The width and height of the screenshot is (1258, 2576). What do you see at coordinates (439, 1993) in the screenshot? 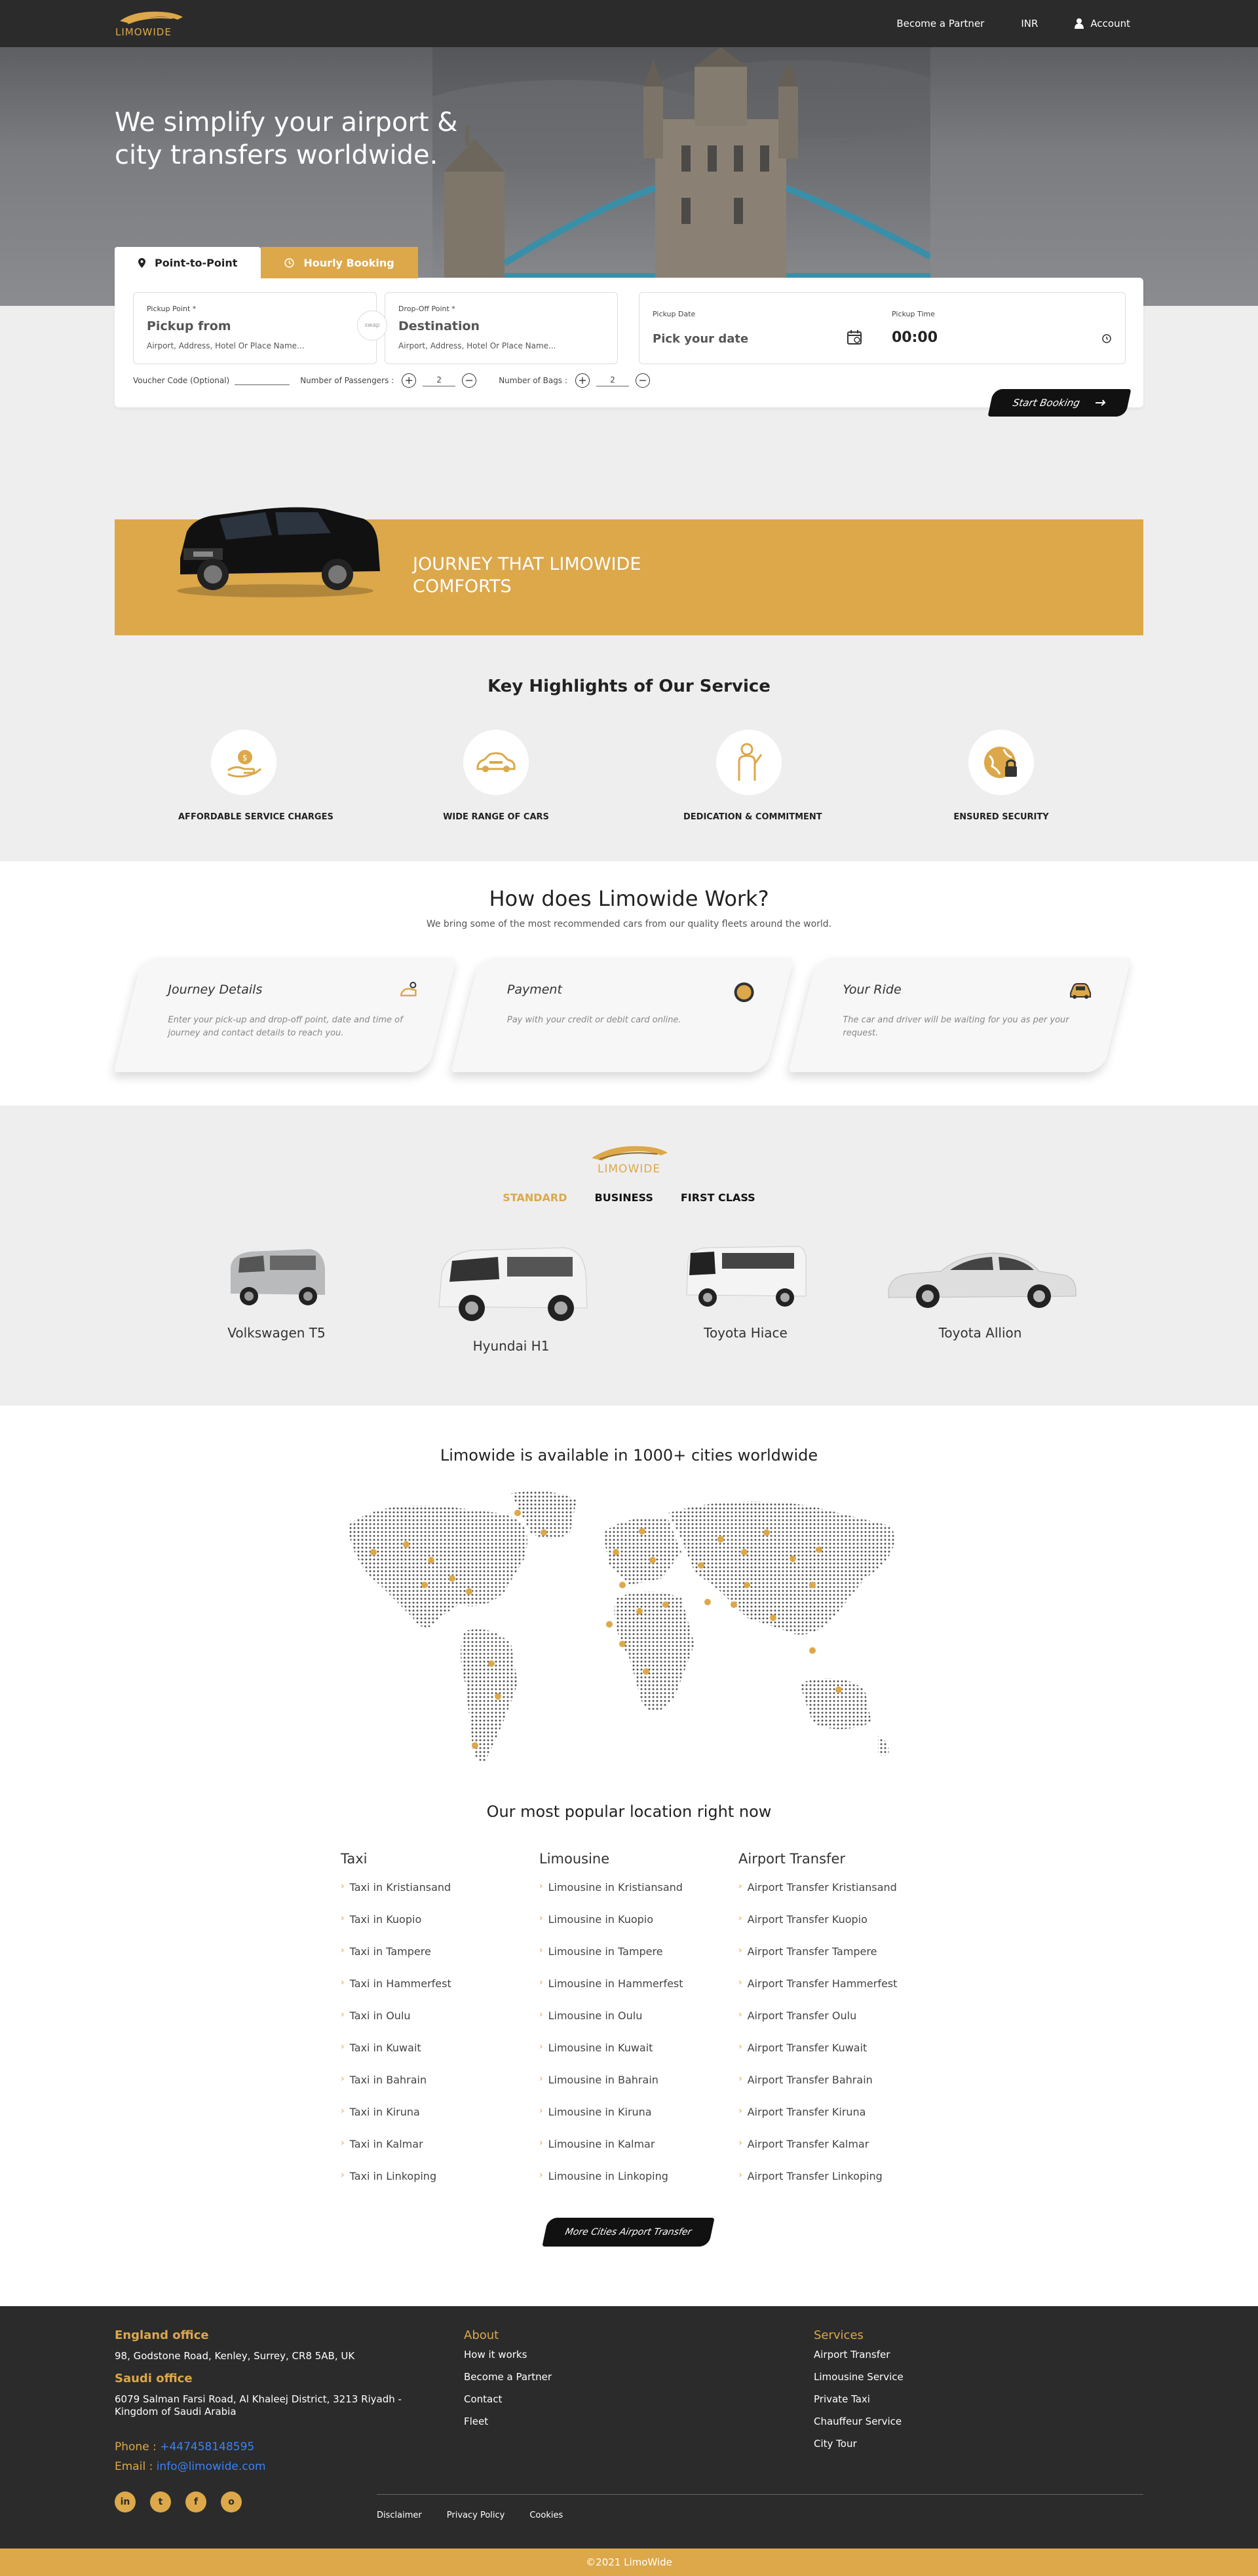
I see `list-item: › Taxi in Hammerfest` at bounding box center [439, 1993].